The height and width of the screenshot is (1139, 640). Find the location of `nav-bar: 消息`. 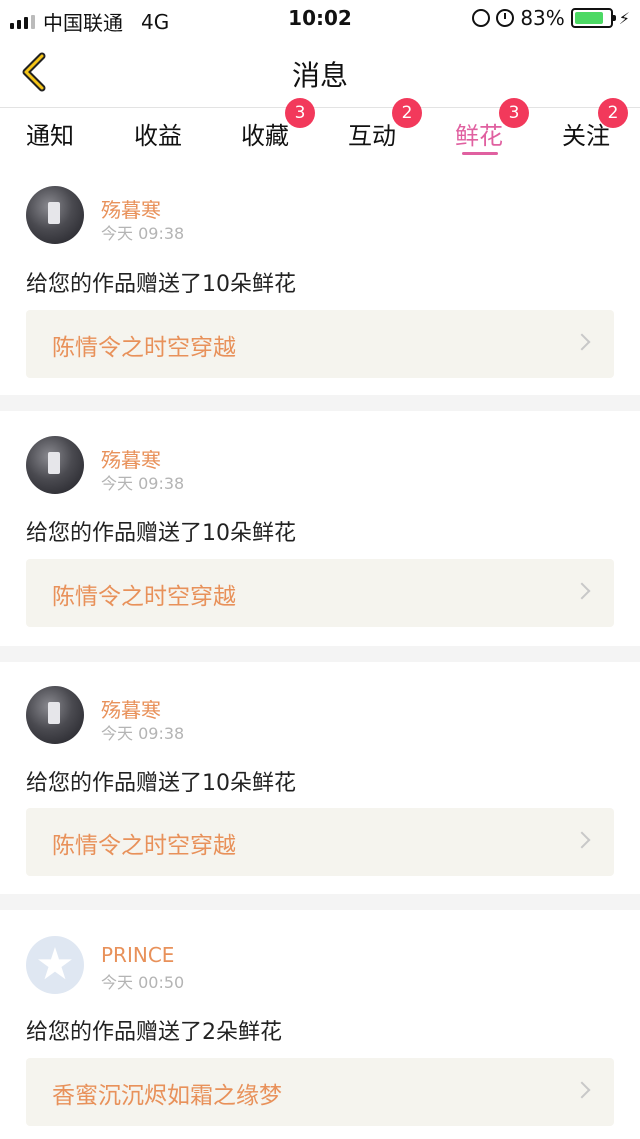

nav-bar: 消息 is located at coordinates (320, 72).